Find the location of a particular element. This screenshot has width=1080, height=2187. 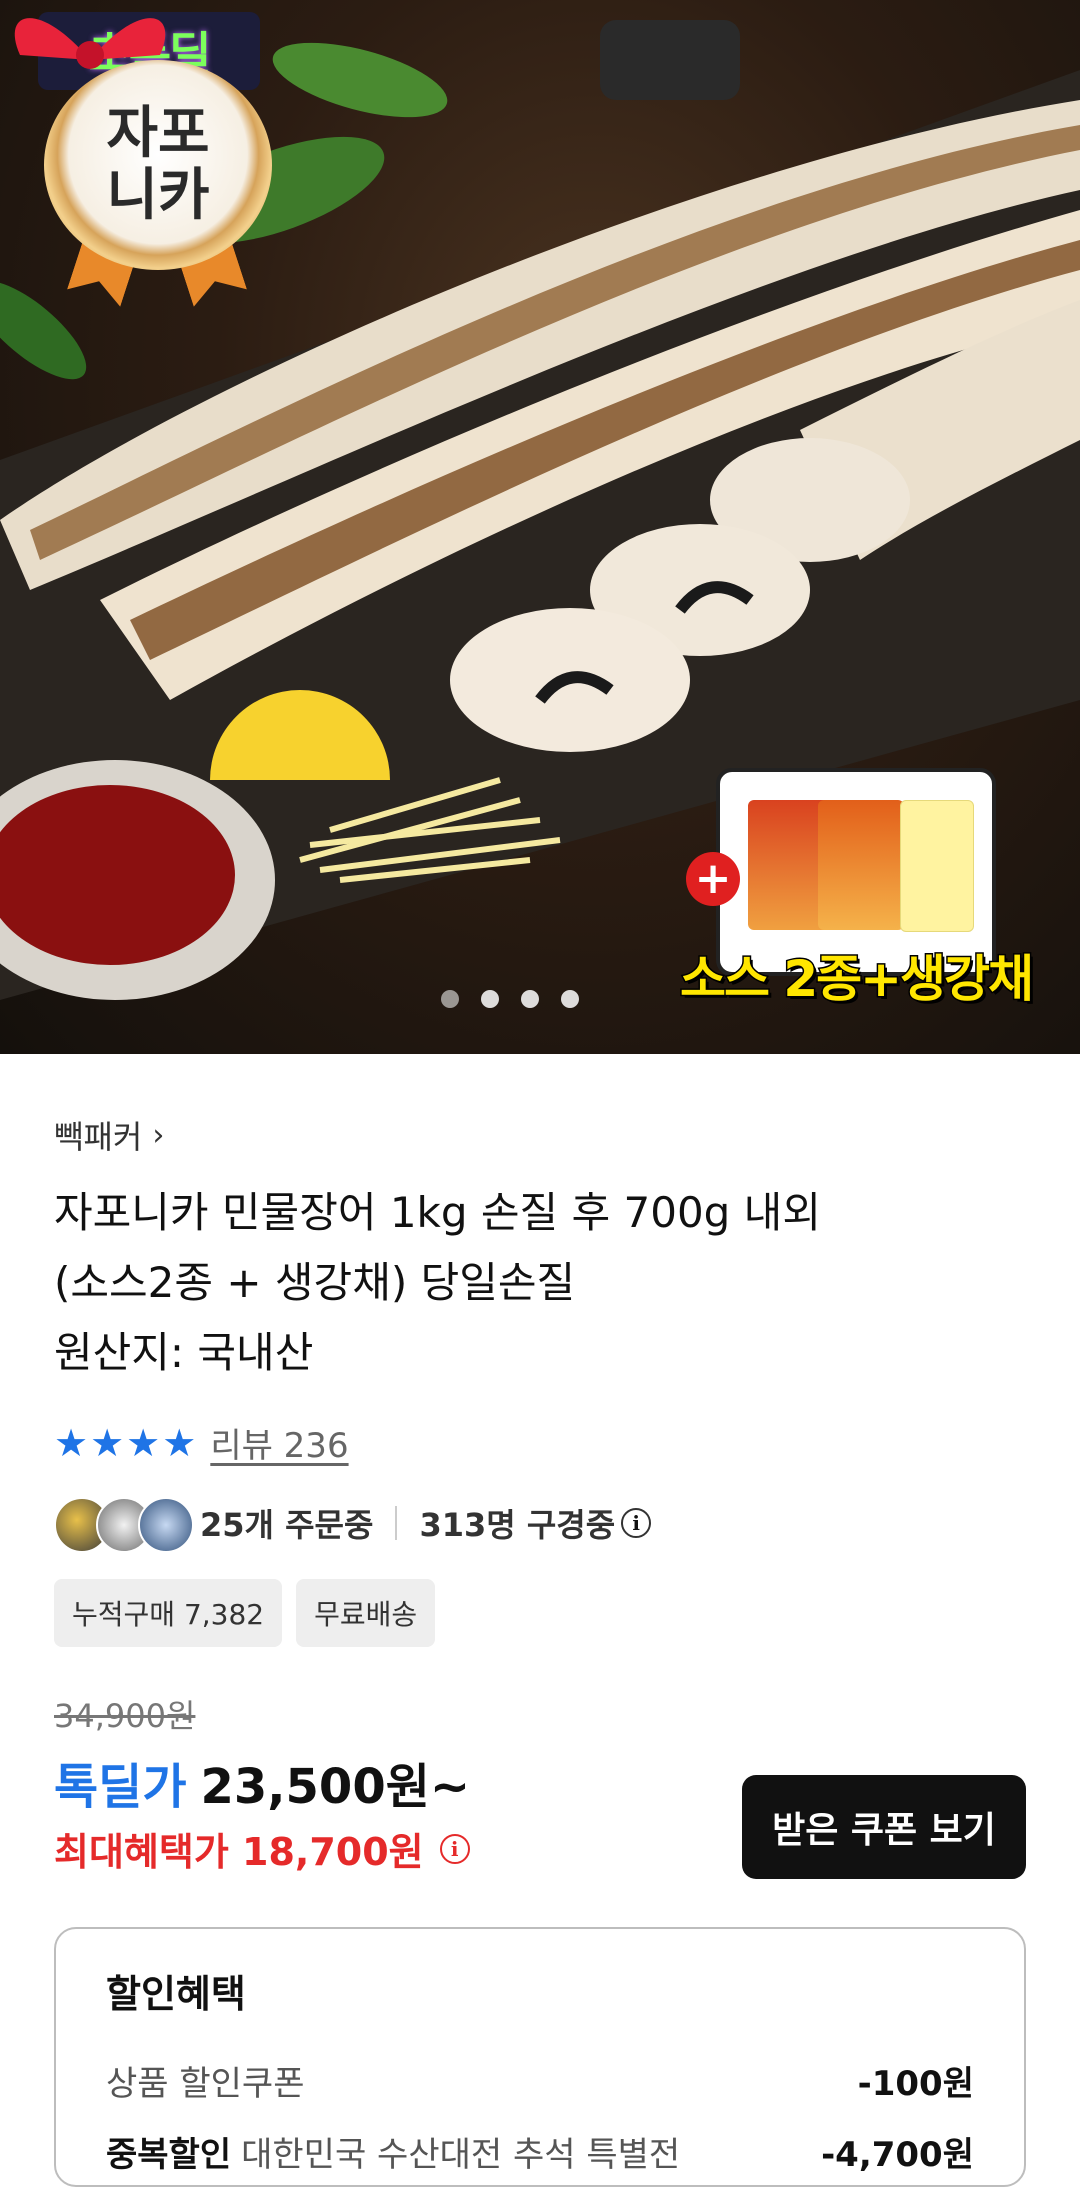

chevron-right-icon: › is located at coordinates (158, 1135).